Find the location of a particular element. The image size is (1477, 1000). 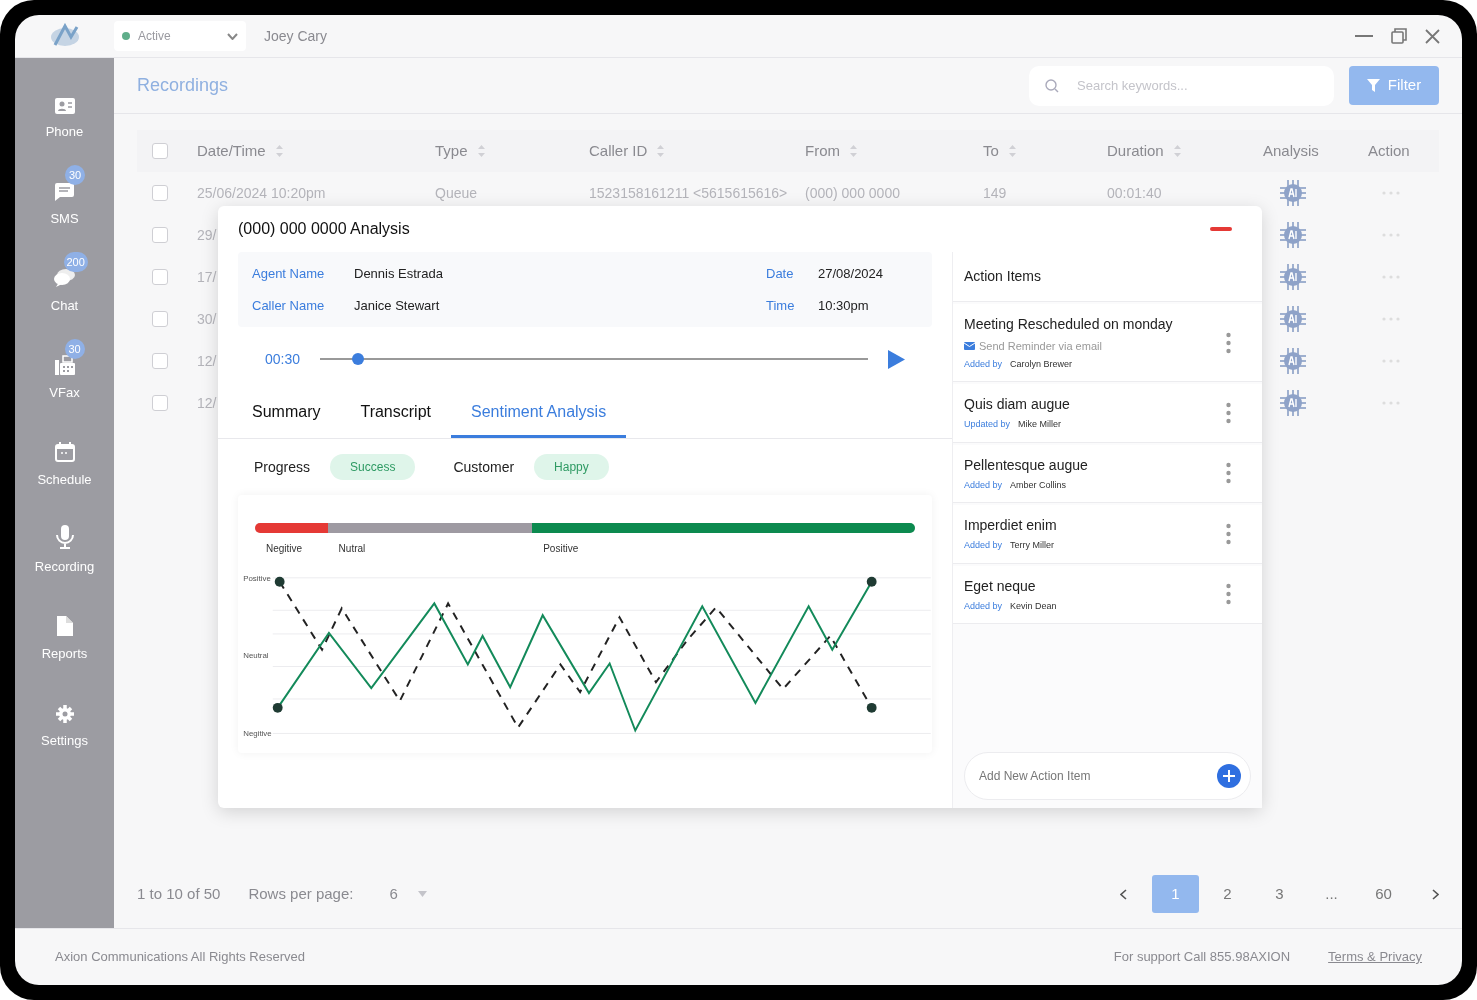

previous-page-icon is located at coordinates (1123, 894).